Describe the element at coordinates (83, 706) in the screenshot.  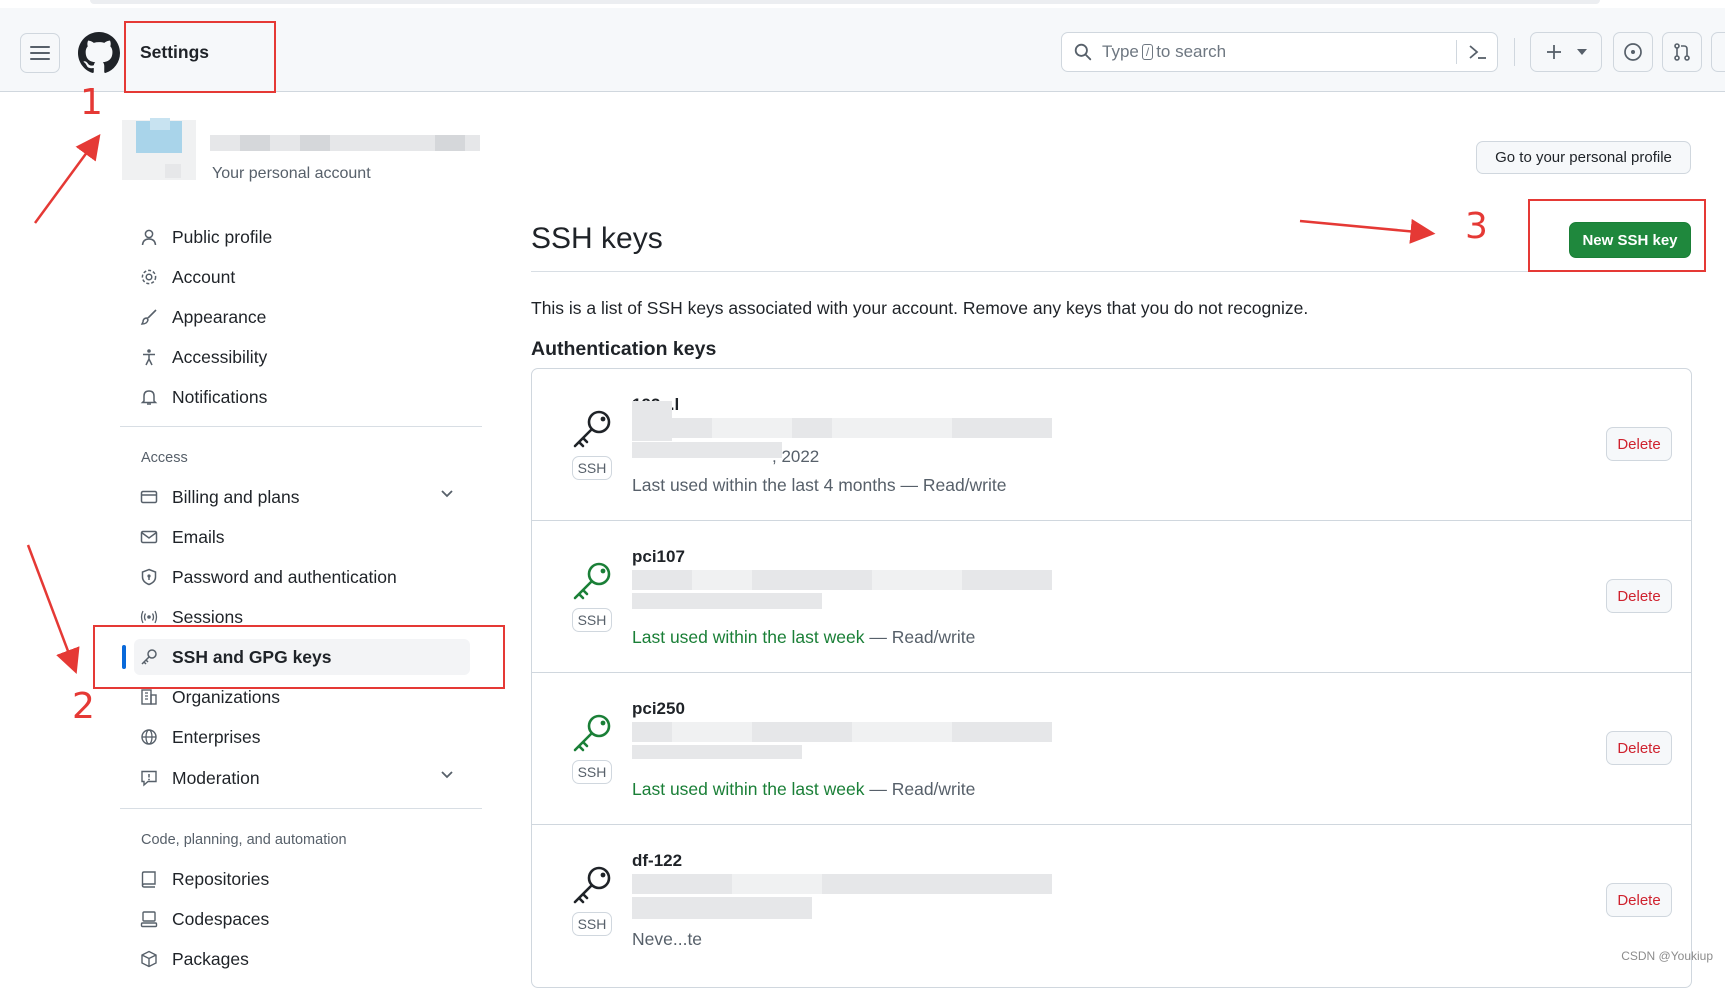
I see `annotation-number-2: 2` at that location.